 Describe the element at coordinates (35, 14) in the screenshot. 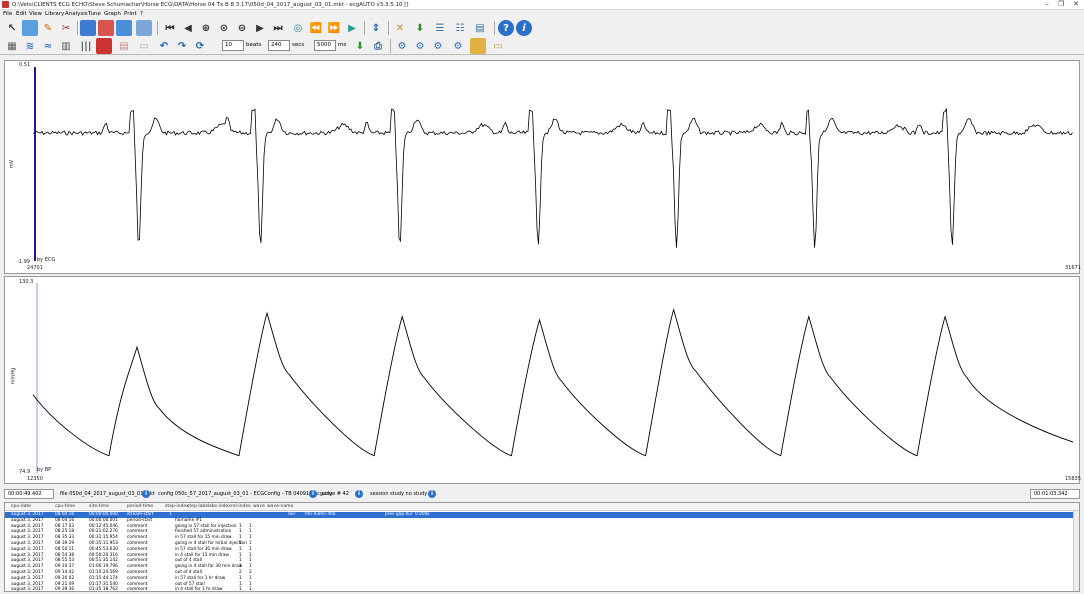

I see `menu-view: View` at that location.